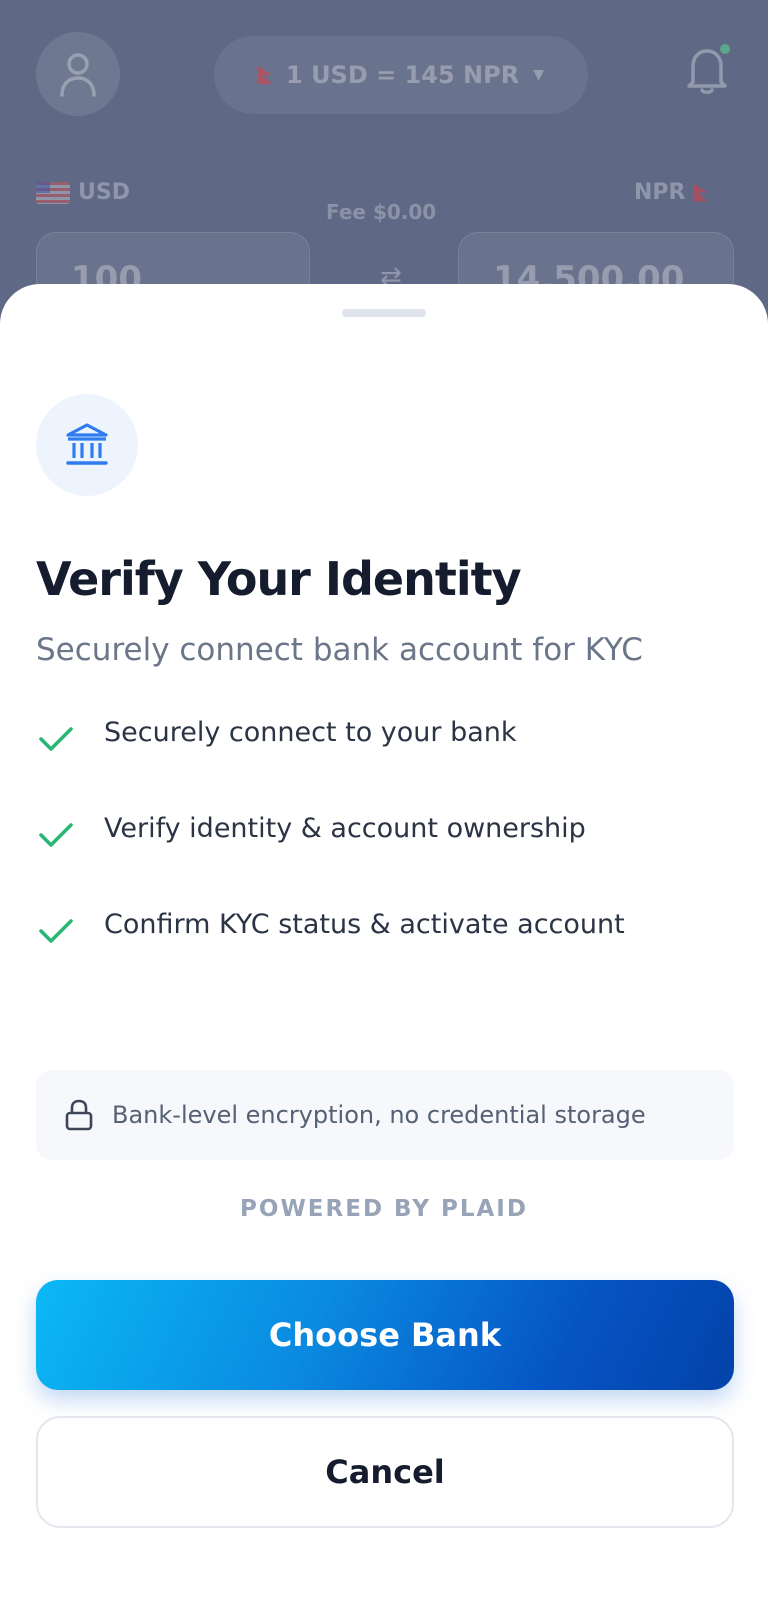 This screenshot has height=1600, width=768. I want to click on list-item: Securely connect to your bank, so click(386, 762).